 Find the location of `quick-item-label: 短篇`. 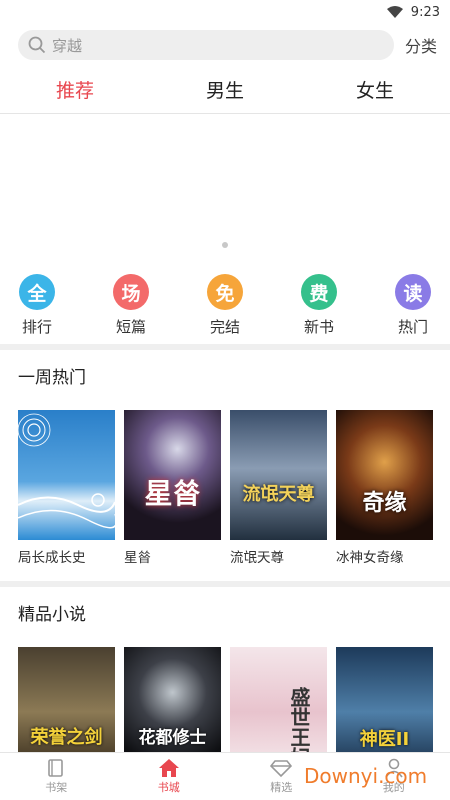

quick-item-label: 短篇 is located at coordinates (130, 327).